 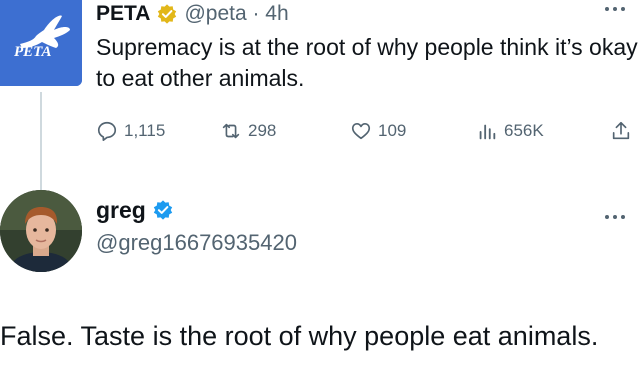 What do you see at coordinates (33, 52) in the screenshot?
I see `peta-logo-text: PETA` at bounding box center [33, 52].